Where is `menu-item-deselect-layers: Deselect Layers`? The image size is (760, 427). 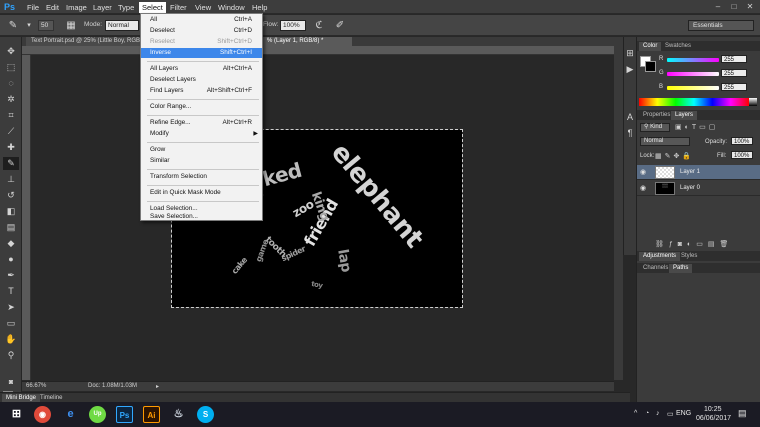
menu-item-deselect-layers: Deselect Layers is located at coordinates (201, 80).